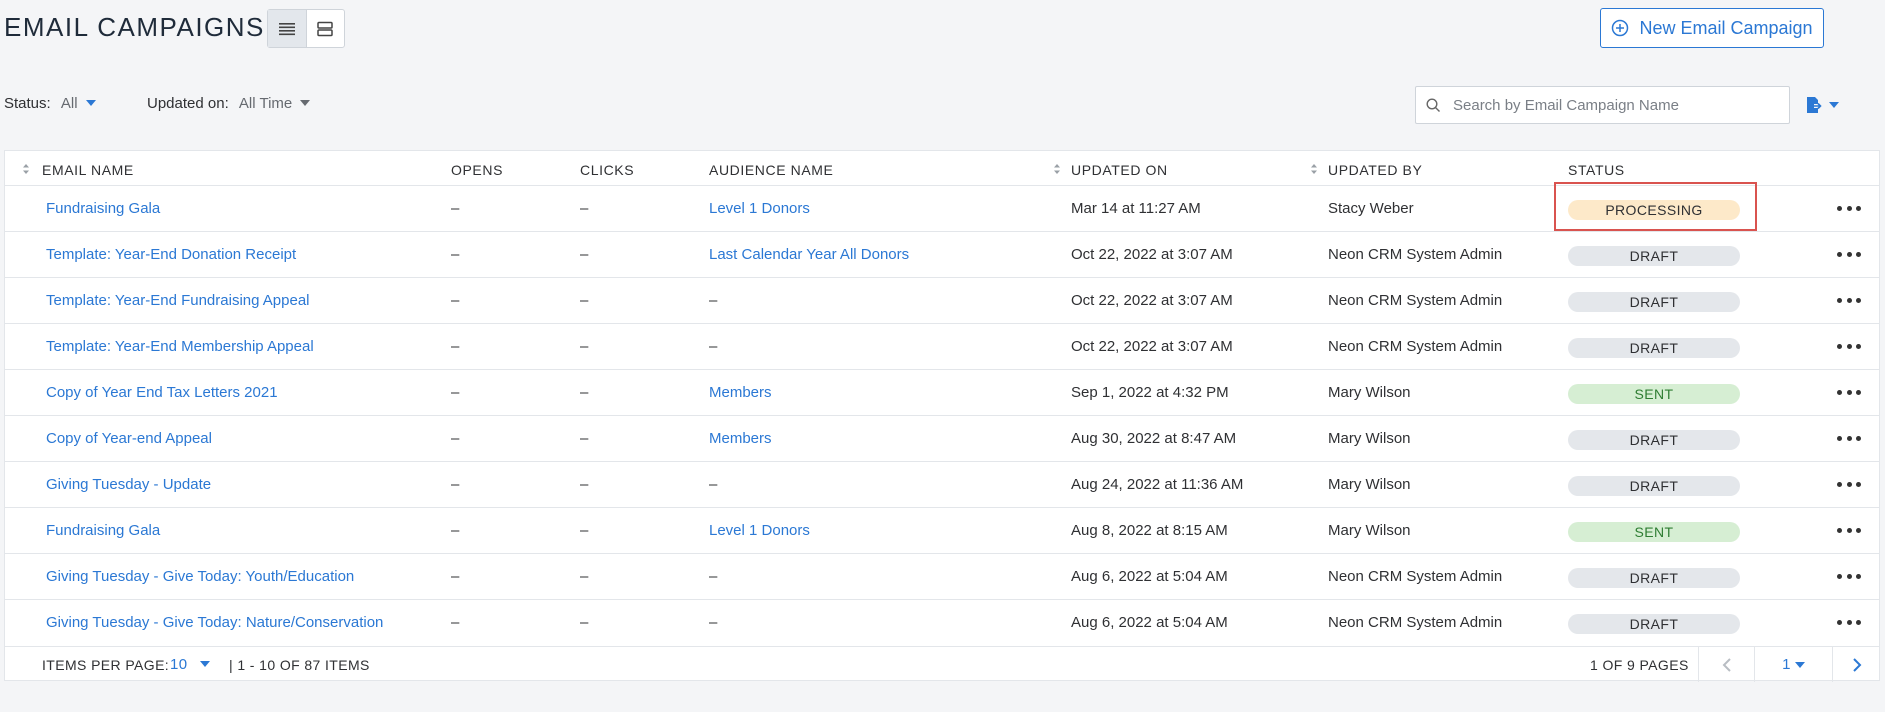 The width and height of the screenshot is (1885, 712). I want to click on items-range-text: | 1 - 10 OF 87 ITEMS, so click(299, 665).